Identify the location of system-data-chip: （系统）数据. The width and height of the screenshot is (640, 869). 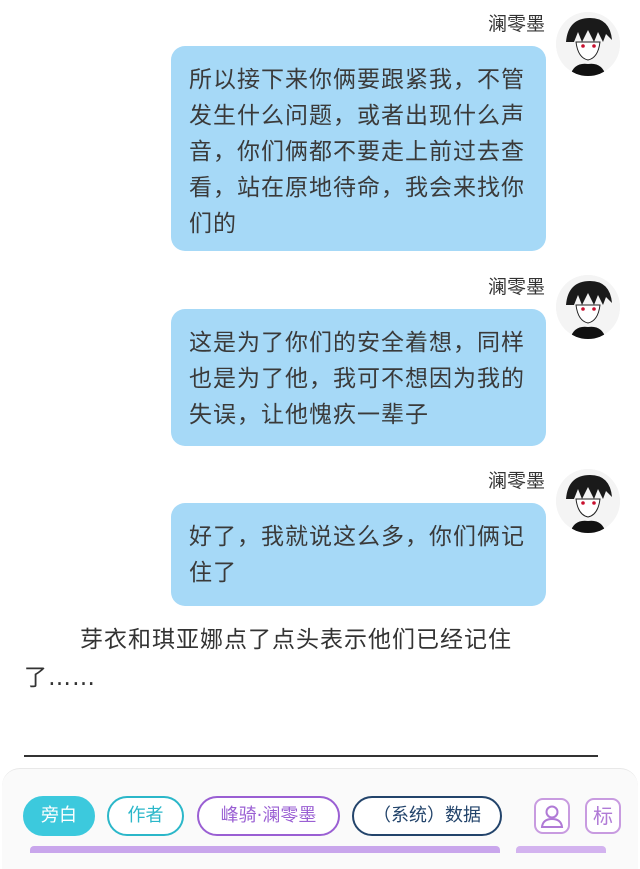
(427, 816).